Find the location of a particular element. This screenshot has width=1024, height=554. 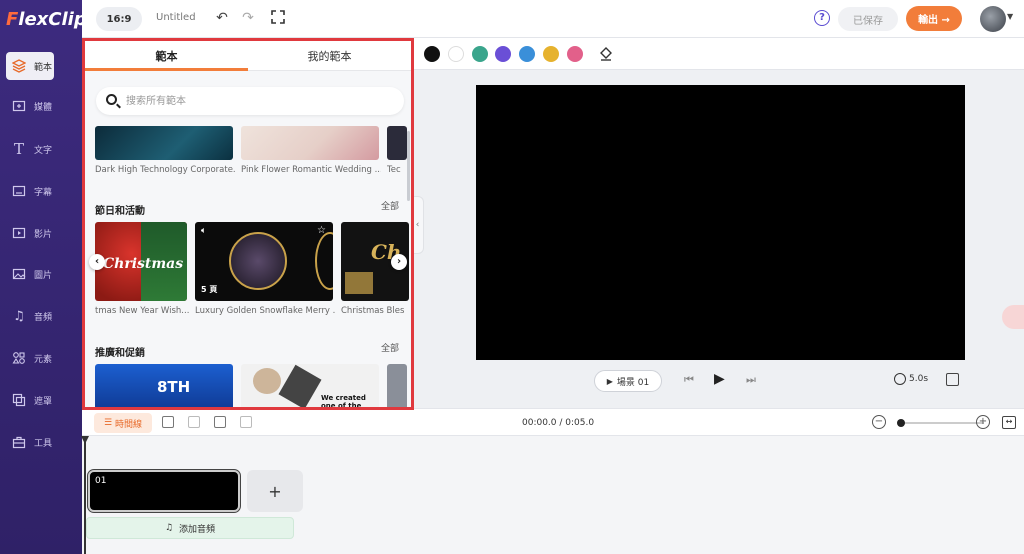

clip-label: 01 is located at coordinates (101, 481).